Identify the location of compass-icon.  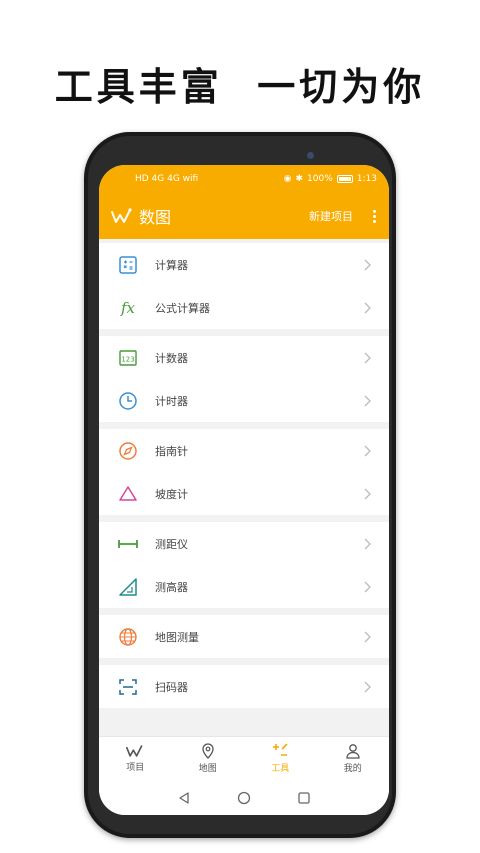
(128, 451).